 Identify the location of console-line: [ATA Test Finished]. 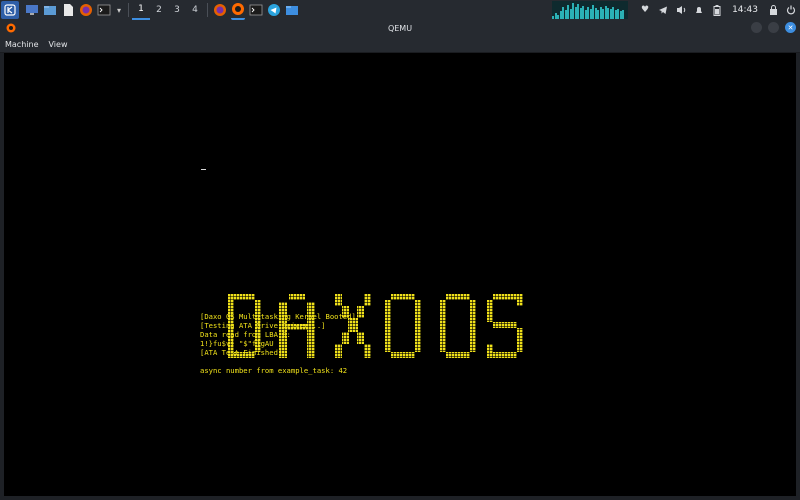
(241, 352).